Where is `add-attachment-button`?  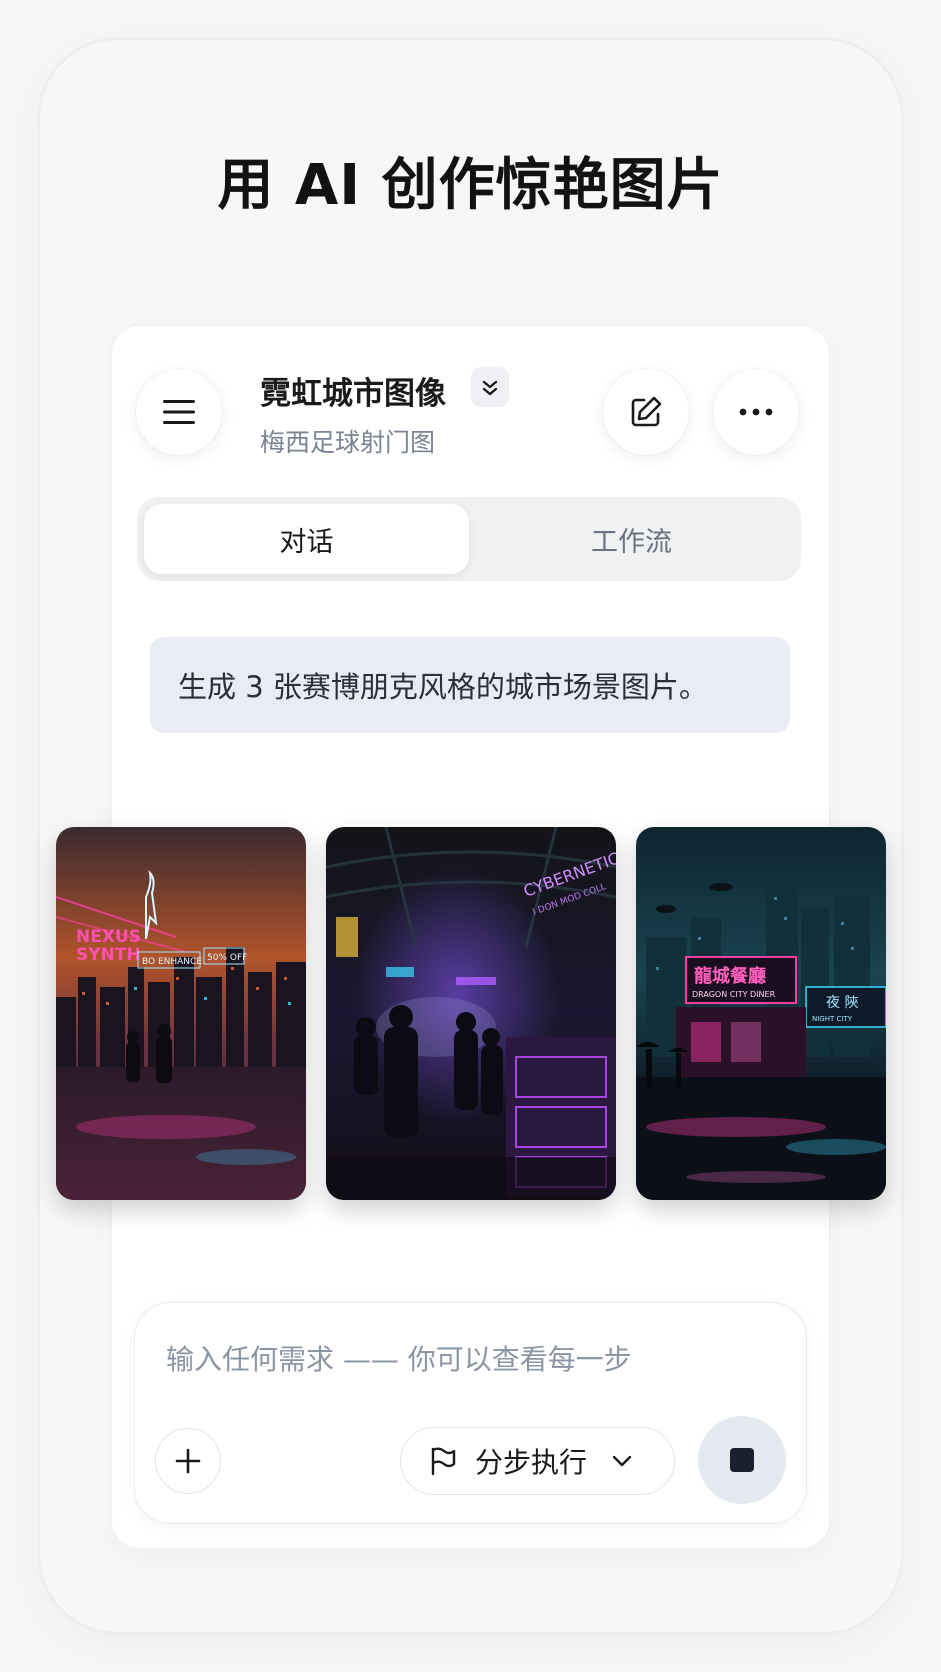 add-attachment-button is located at coordinates (188, 1461).